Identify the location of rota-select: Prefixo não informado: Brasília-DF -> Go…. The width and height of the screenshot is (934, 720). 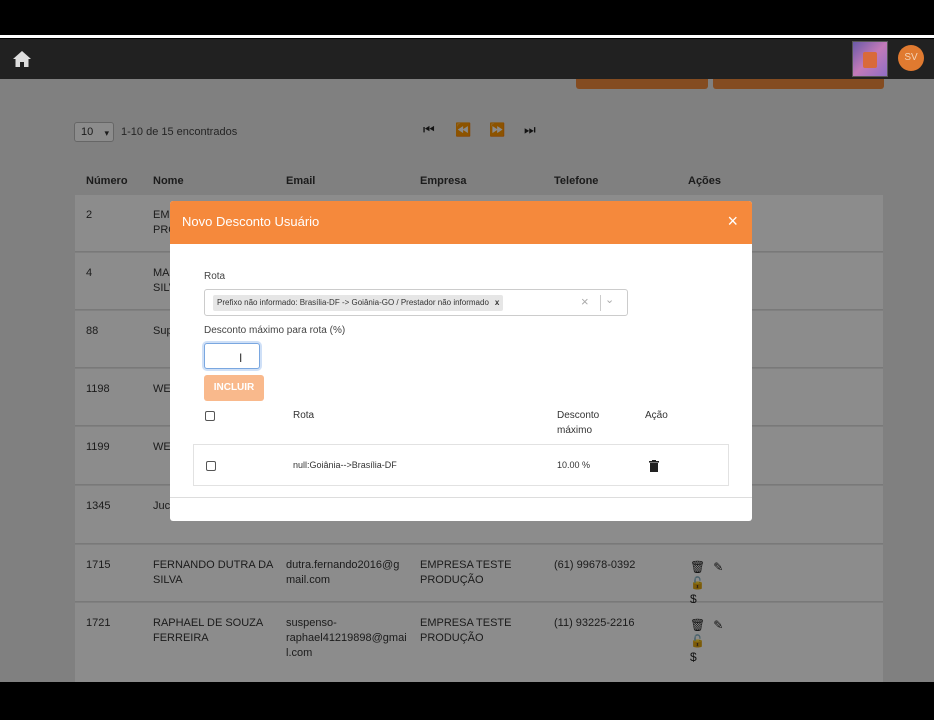
(416, 302).